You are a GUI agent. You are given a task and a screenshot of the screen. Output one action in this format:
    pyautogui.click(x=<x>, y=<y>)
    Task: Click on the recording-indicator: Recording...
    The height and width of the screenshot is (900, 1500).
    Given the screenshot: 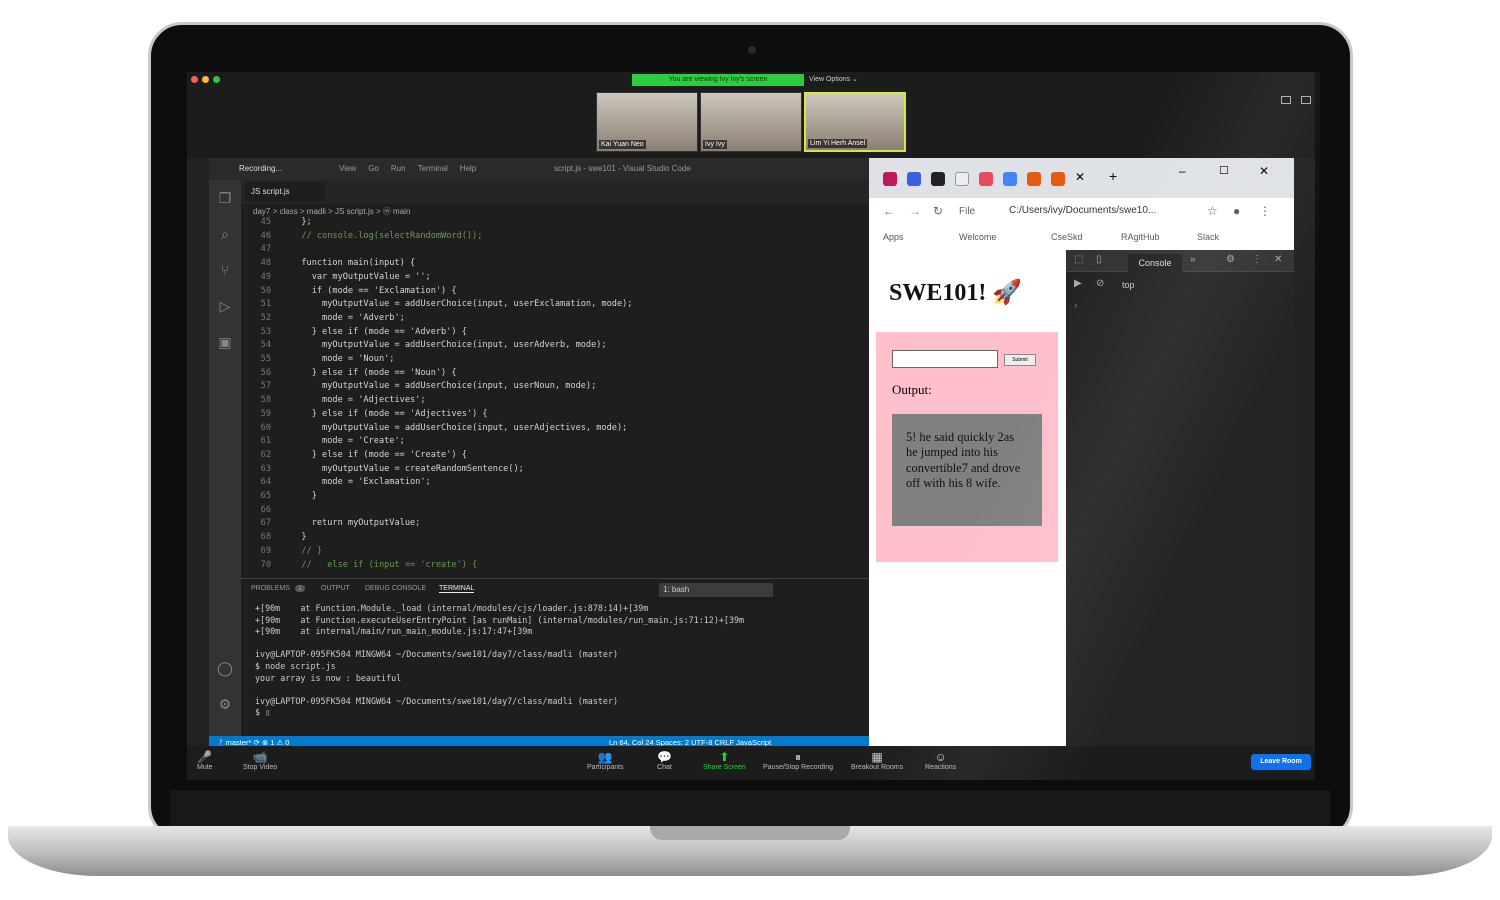 What is the action you would take?
    pyautogui.click(x=260, y=168)
    